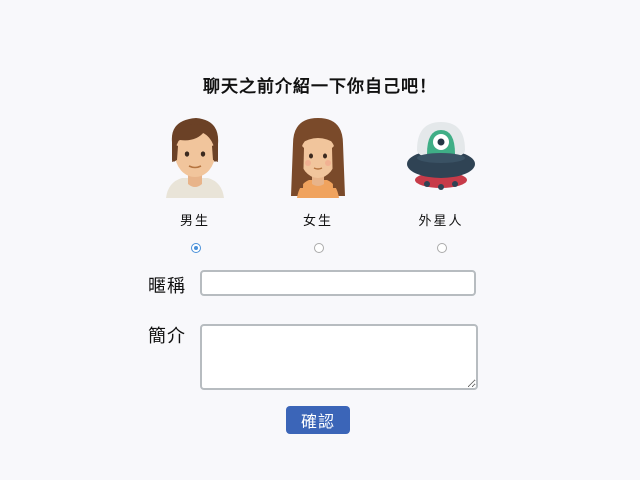  Describe the element at coordinates (441, 156) in the screenshot. I see `alien-ufo-icon` at that location.